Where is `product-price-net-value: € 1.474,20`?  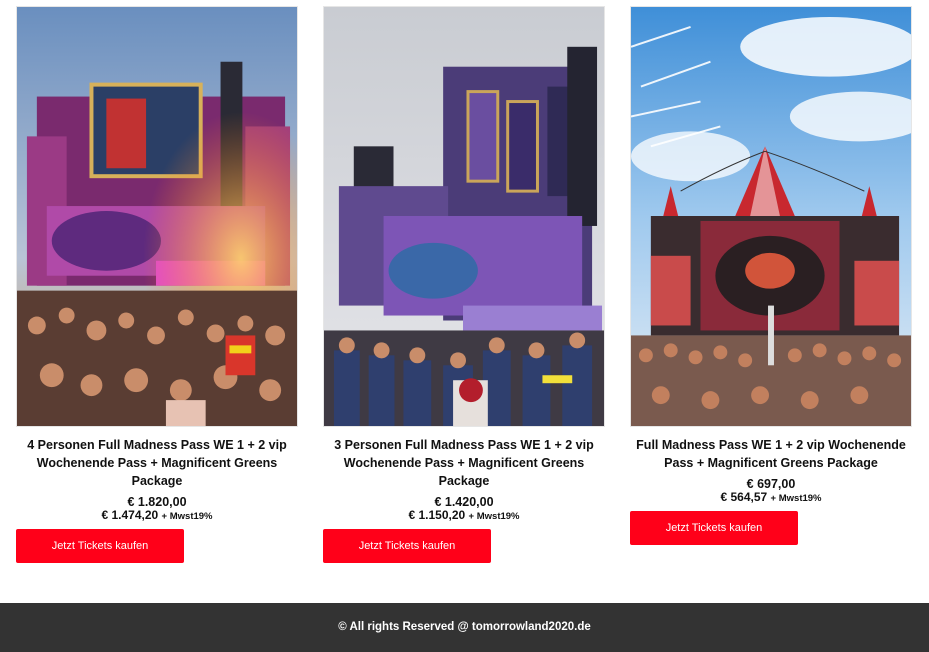
product-price-net-value: € 1.474,20 is located at coordinates (130, 515).